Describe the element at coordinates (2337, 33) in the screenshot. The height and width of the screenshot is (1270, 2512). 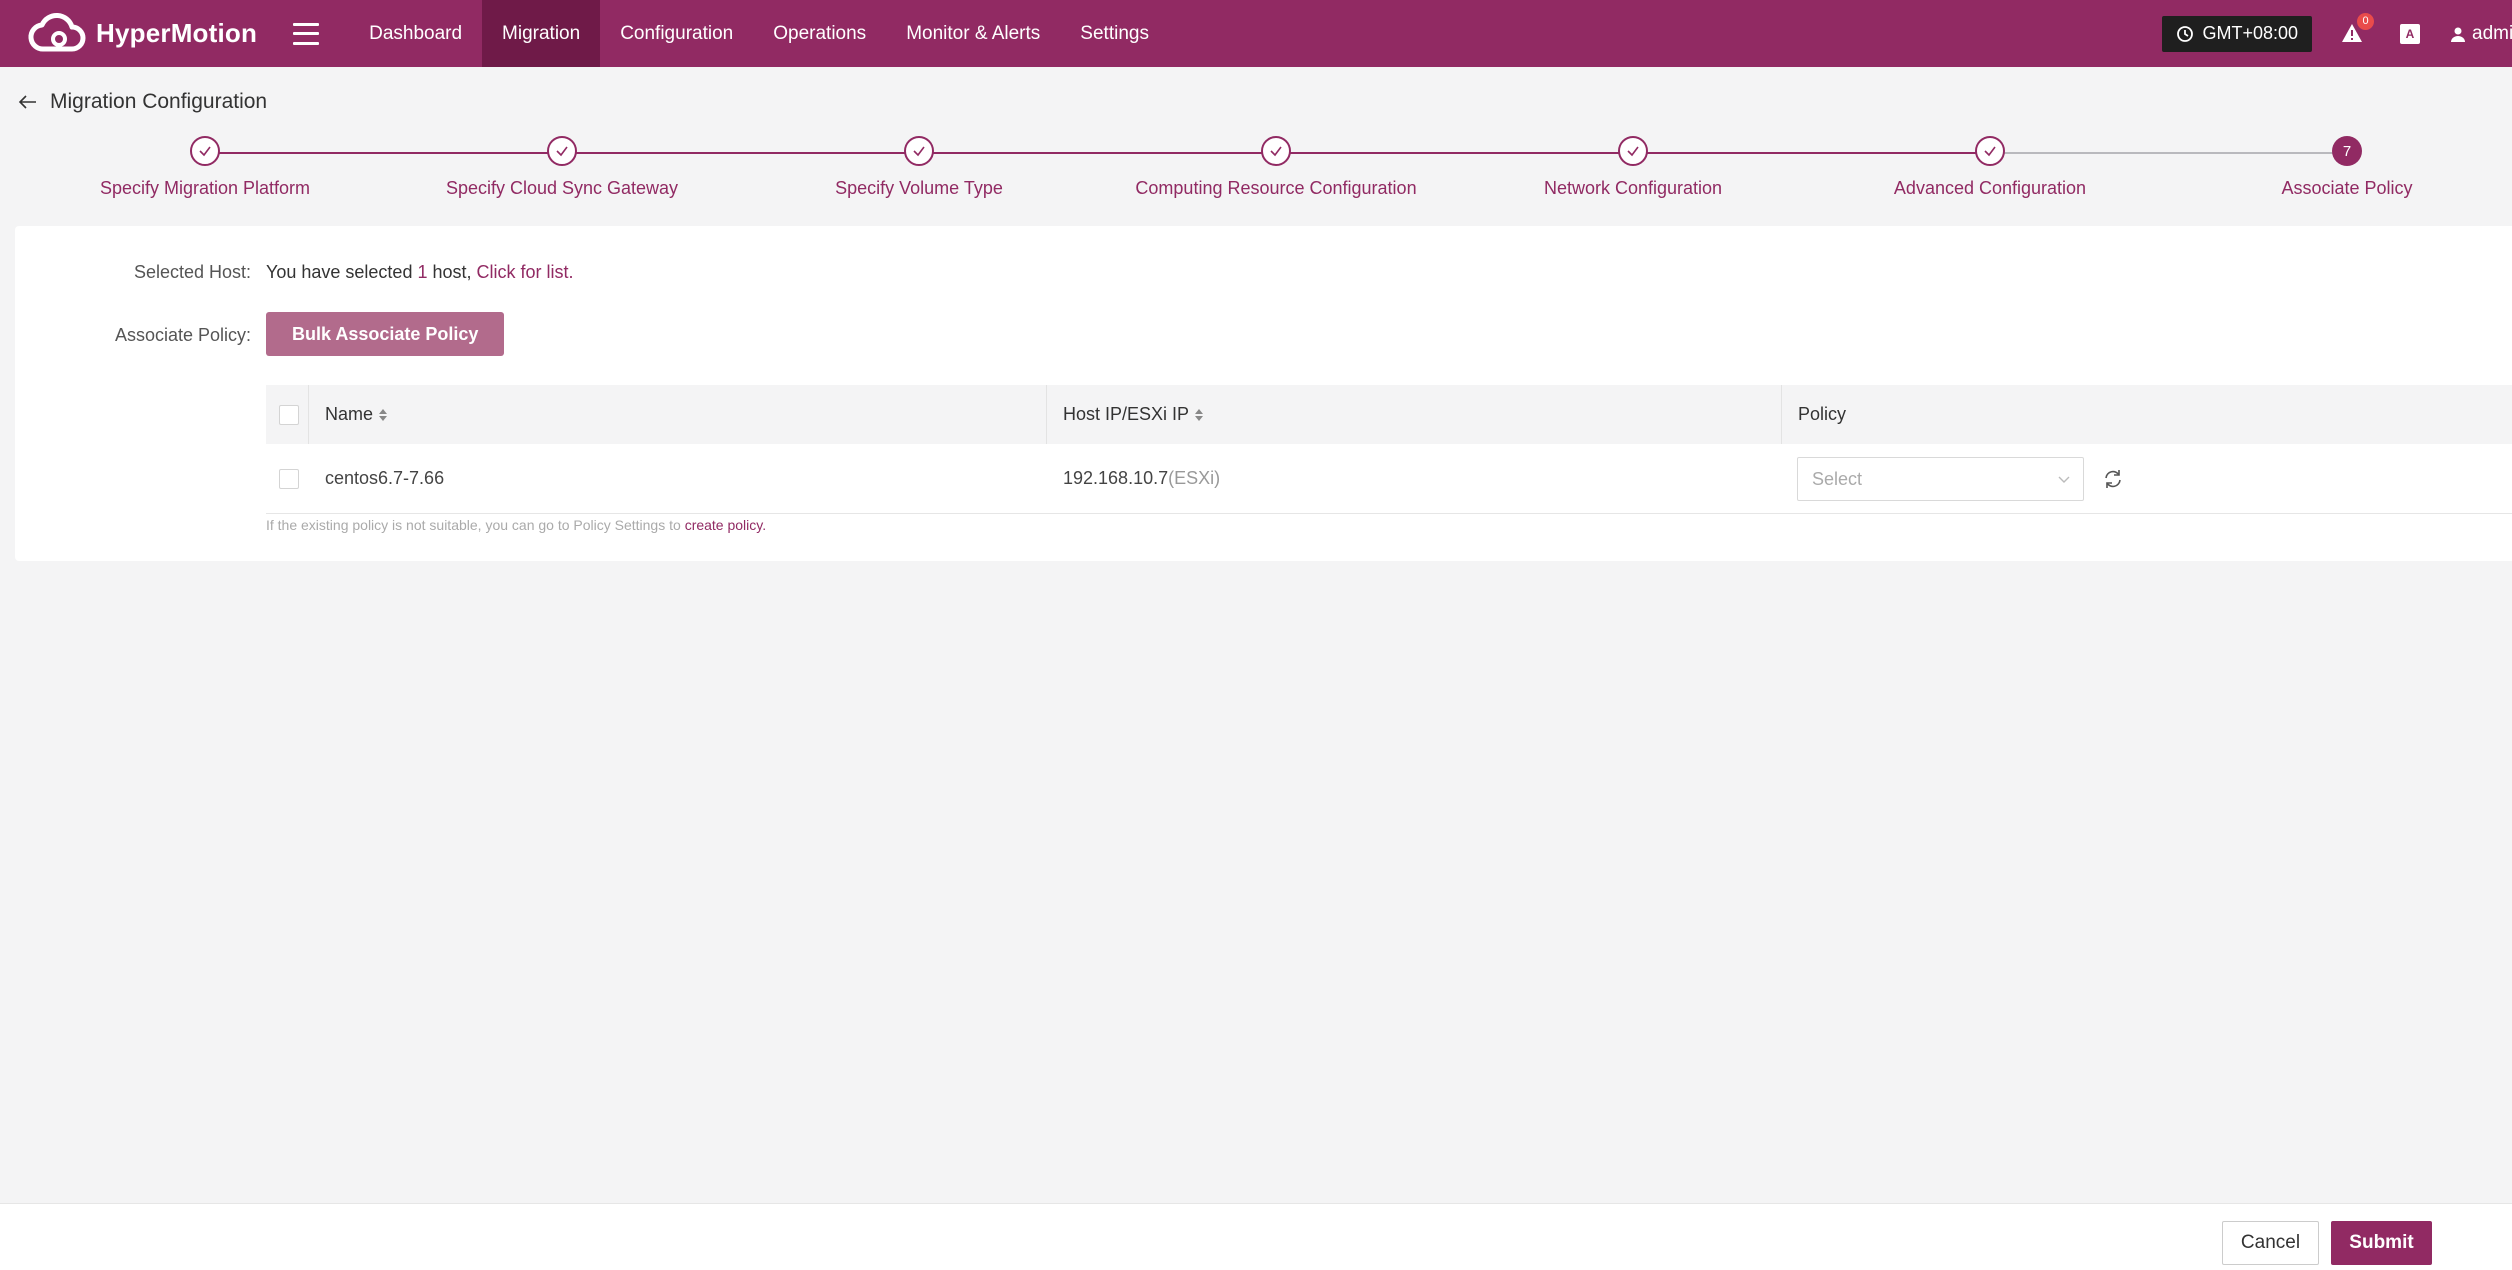
I see `top-right-tools: GMT+08:00 0 A admin` at that location.